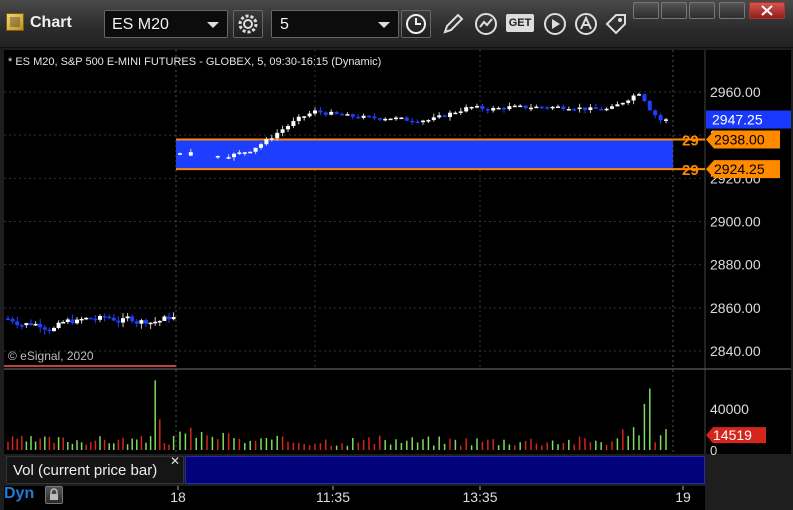 This screenshot has width=793, height=510. I want to click on get-icon: GET, so click(520, 23).